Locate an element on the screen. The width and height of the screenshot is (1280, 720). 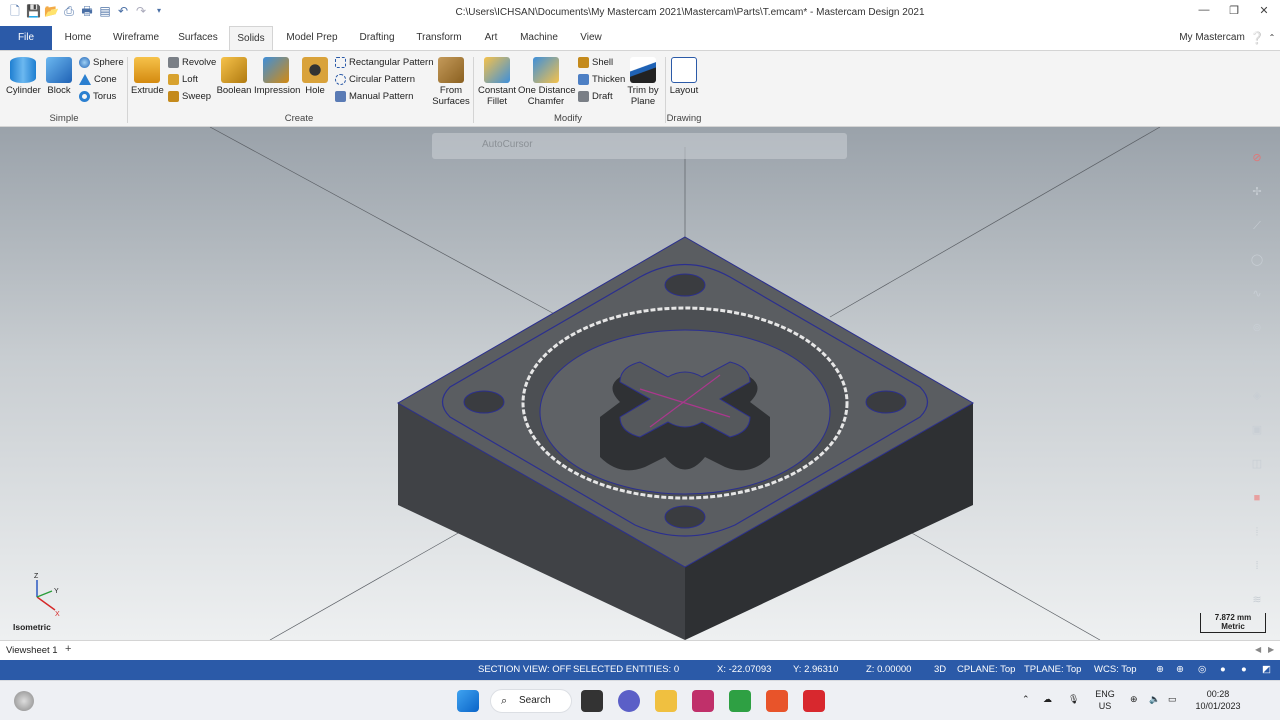
one-distance-chamfer-button: One Distance Chamfer is located at coordinates (547, 82).